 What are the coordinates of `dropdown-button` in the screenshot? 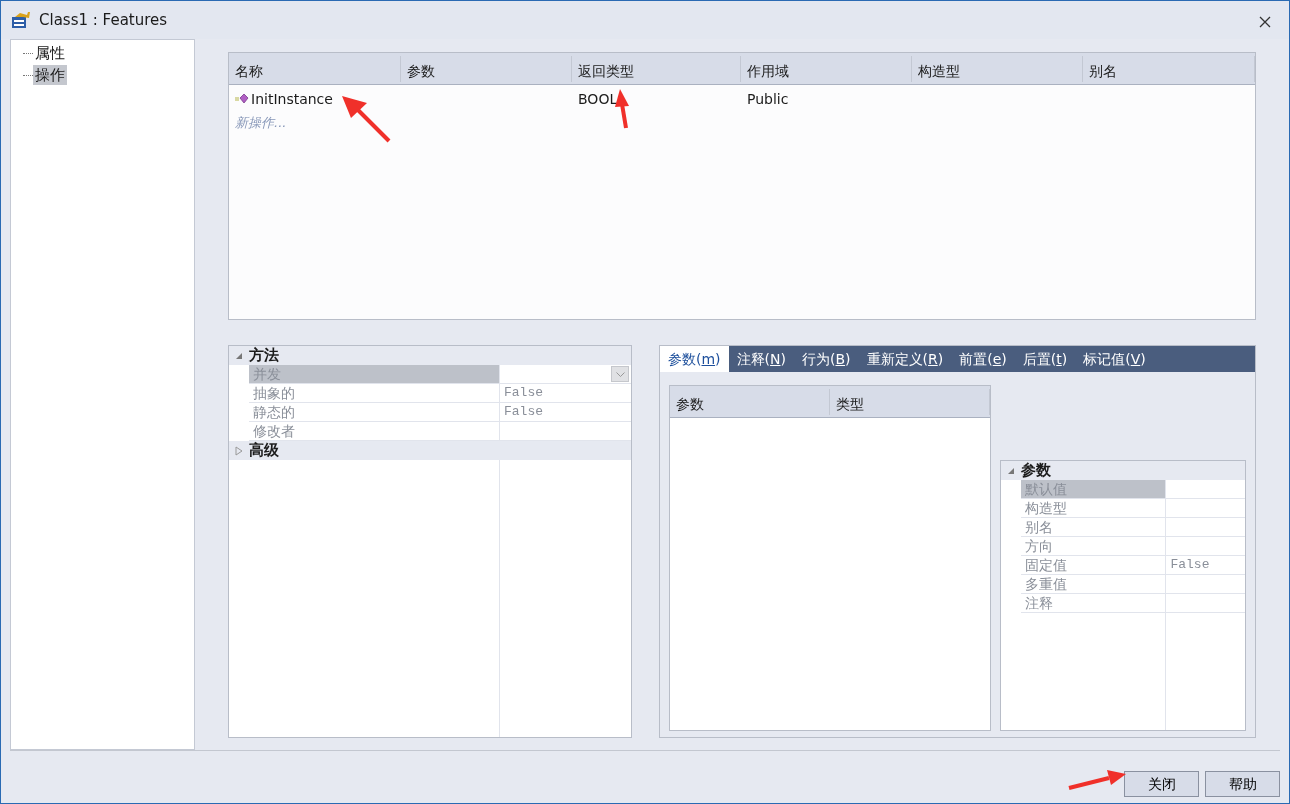 It's located at (620, 374).